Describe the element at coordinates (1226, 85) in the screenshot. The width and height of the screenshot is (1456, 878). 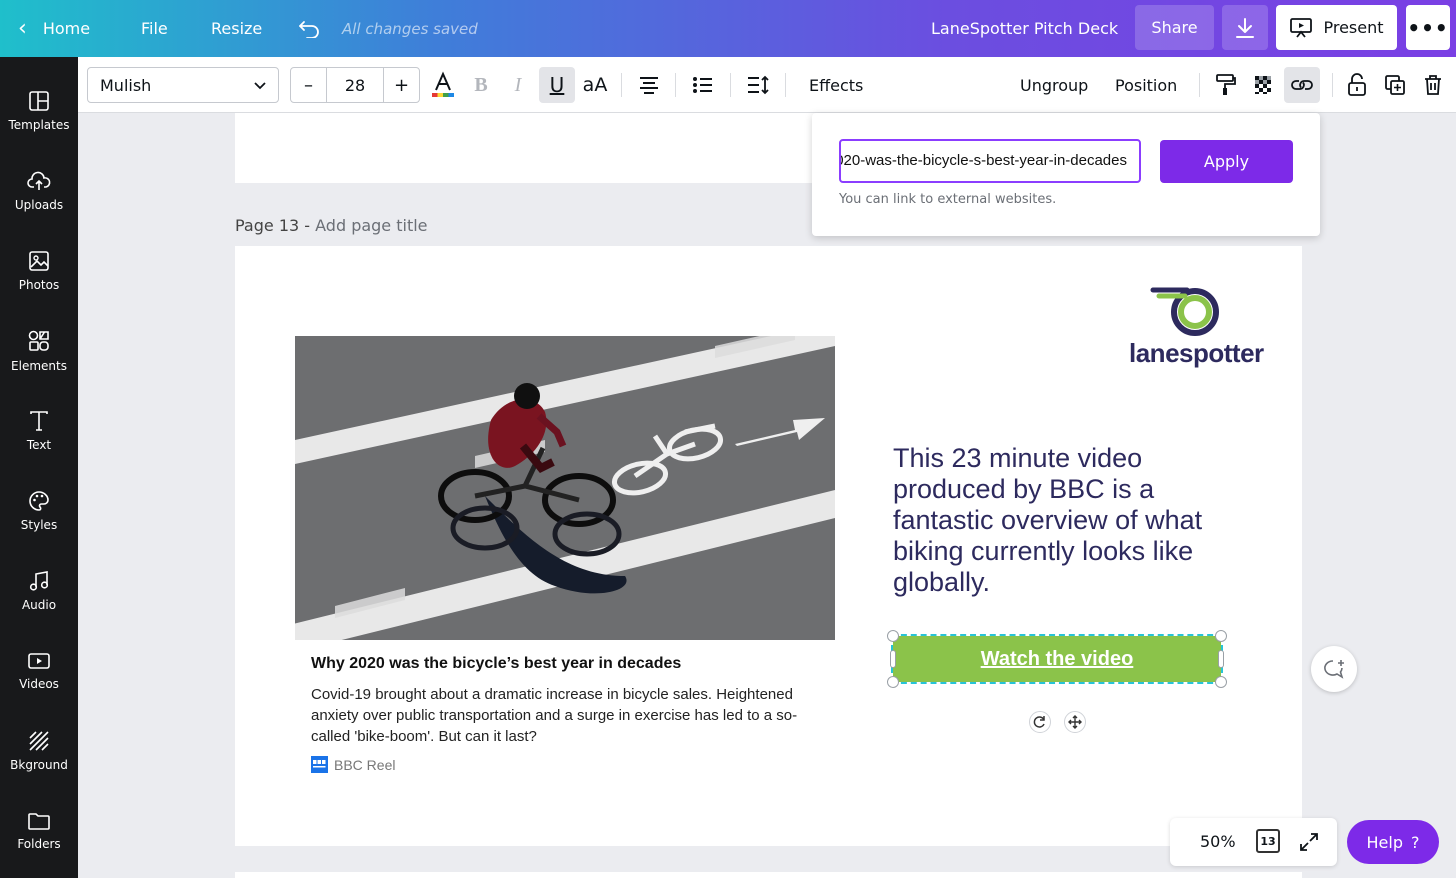
I see `copy-style-button` at that location.